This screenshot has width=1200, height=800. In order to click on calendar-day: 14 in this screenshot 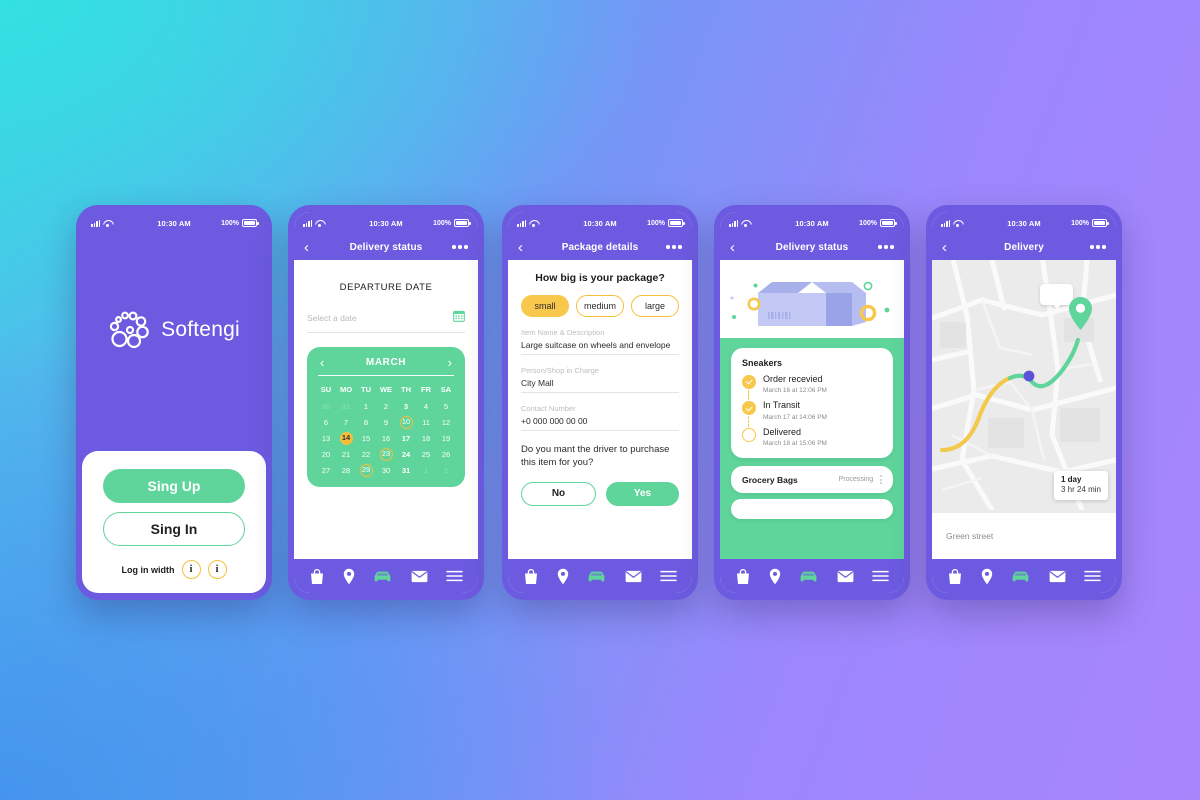, I will do `click(346, 438)`.